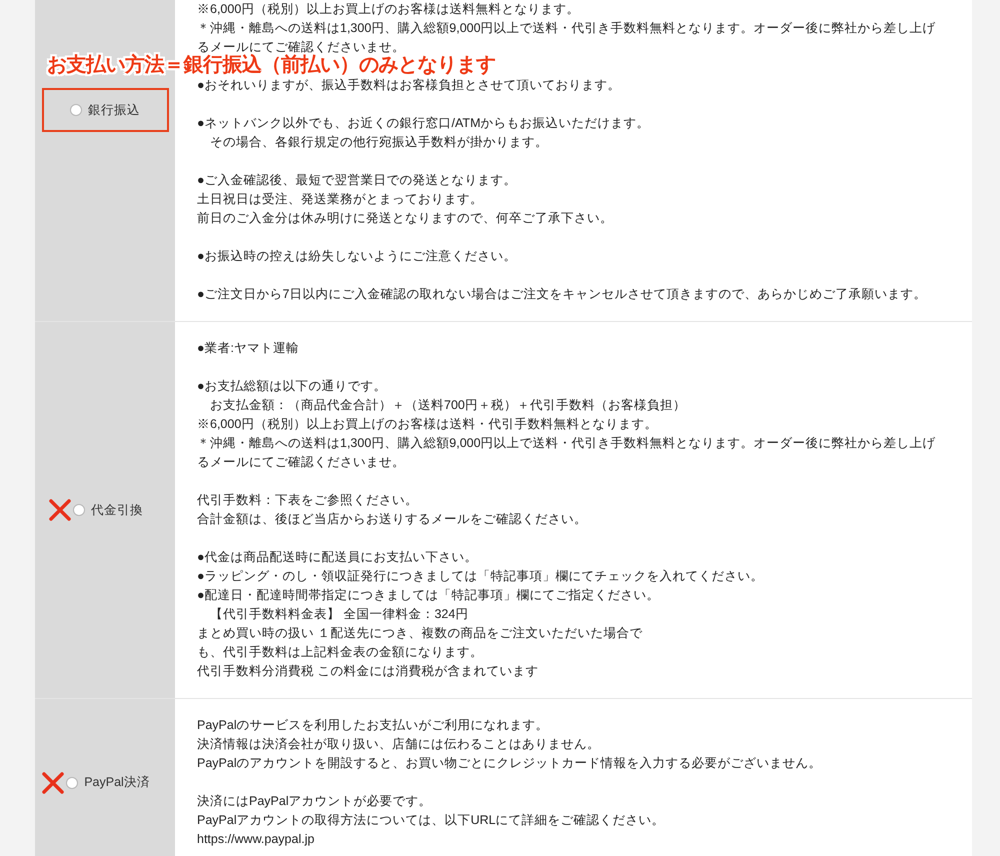 The image size is (1000, 856). I want to click on description-text: お支払金額：（商品代金合計）＋（送料700円＋税）＋代引手数料（お客様負担）, so click(447, 405).